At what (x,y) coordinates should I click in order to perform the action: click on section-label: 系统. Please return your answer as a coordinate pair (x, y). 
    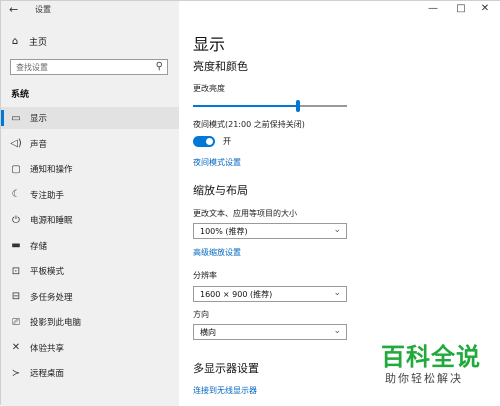
    Looking at the image, I should click on (20, 95).